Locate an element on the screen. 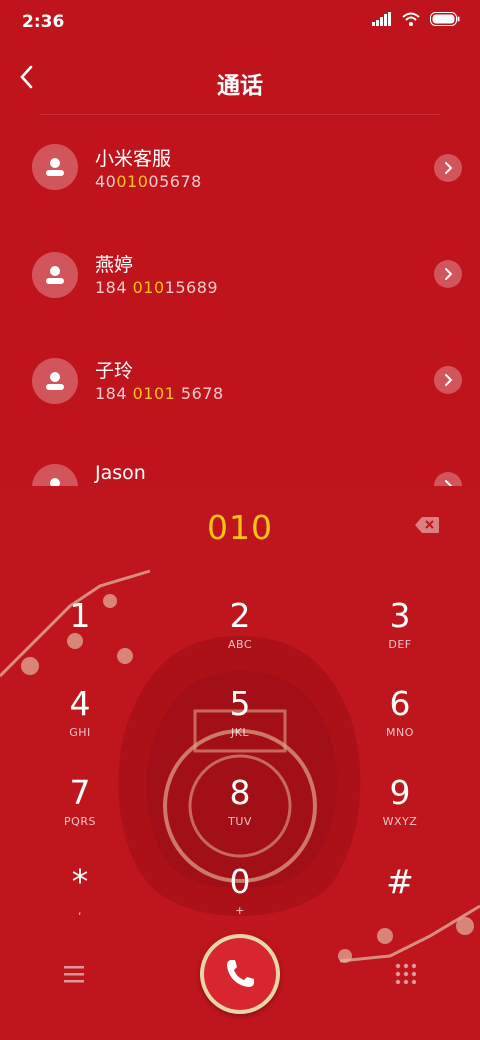  key-digit: 2 is located at coordinates (240, 615).